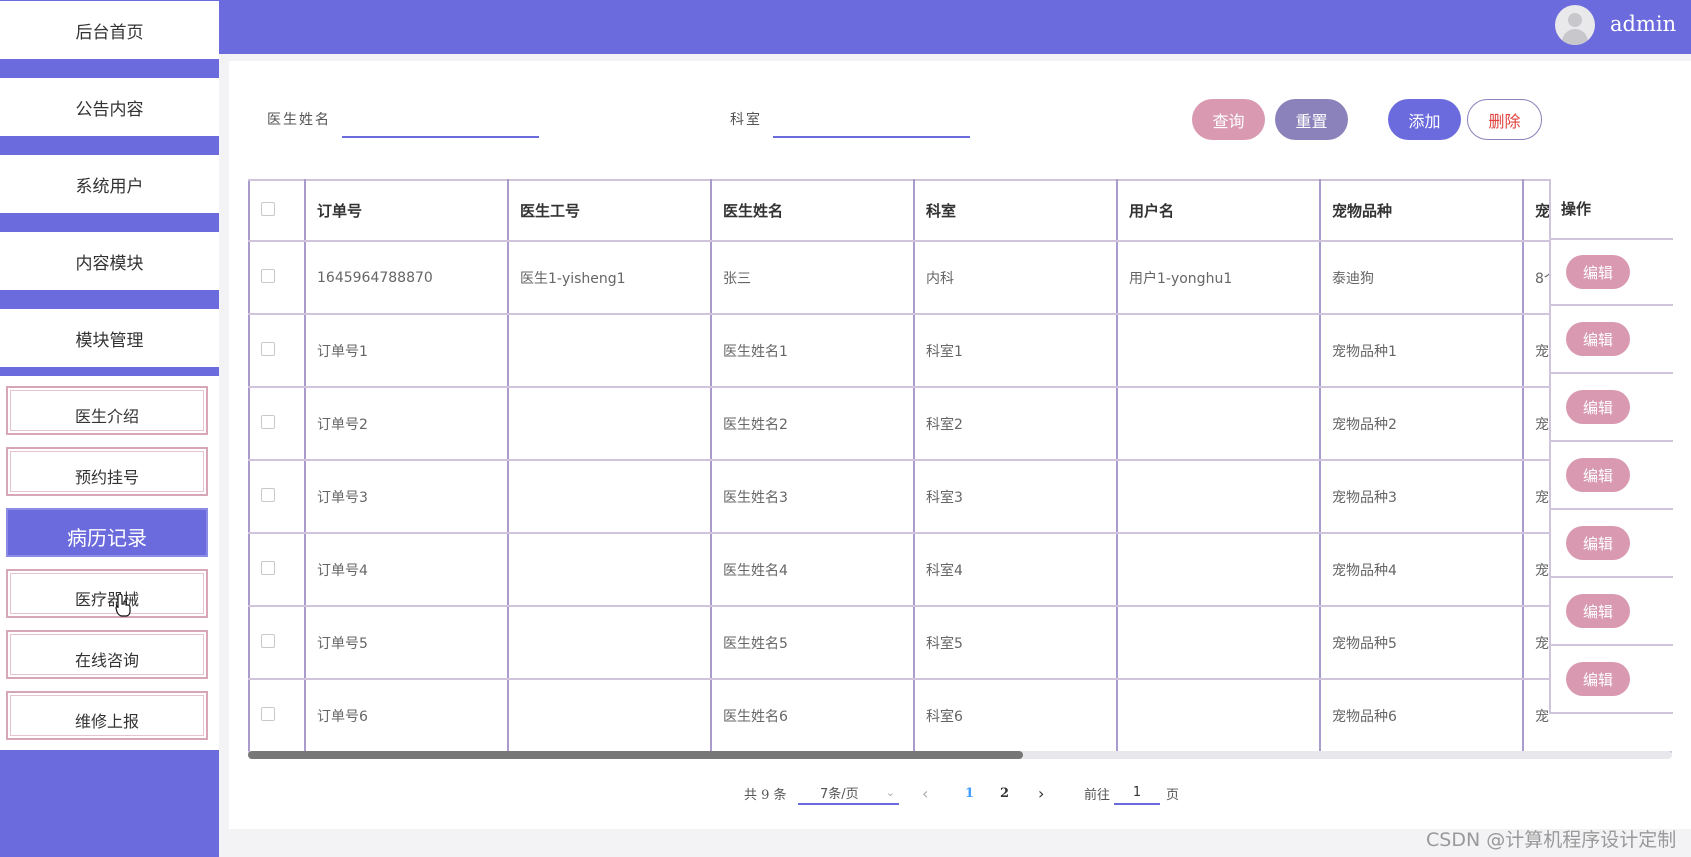 The height and width of the screenshot is (857, 1691). Describe the element at coordinates (1421, 277) in the screenshot. I see `table-cell: 泰迪狗` at that location.